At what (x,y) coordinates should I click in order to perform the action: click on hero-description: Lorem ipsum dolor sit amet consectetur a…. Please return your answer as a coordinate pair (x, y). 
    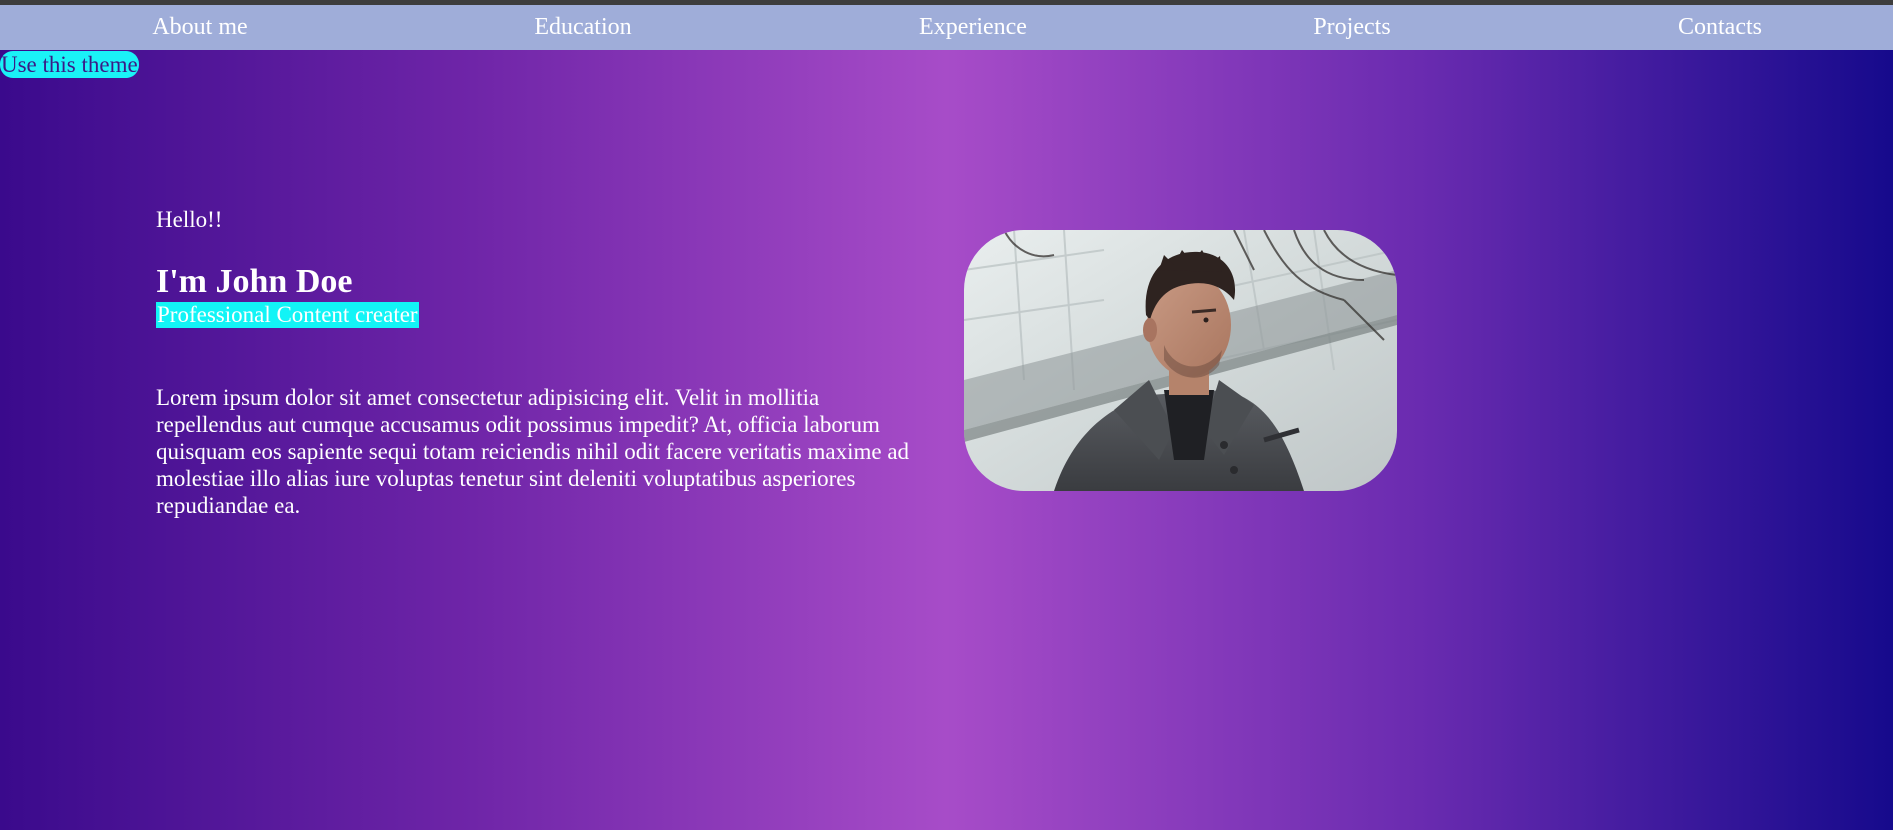
    Looking at the image, I should click on (533, 451).